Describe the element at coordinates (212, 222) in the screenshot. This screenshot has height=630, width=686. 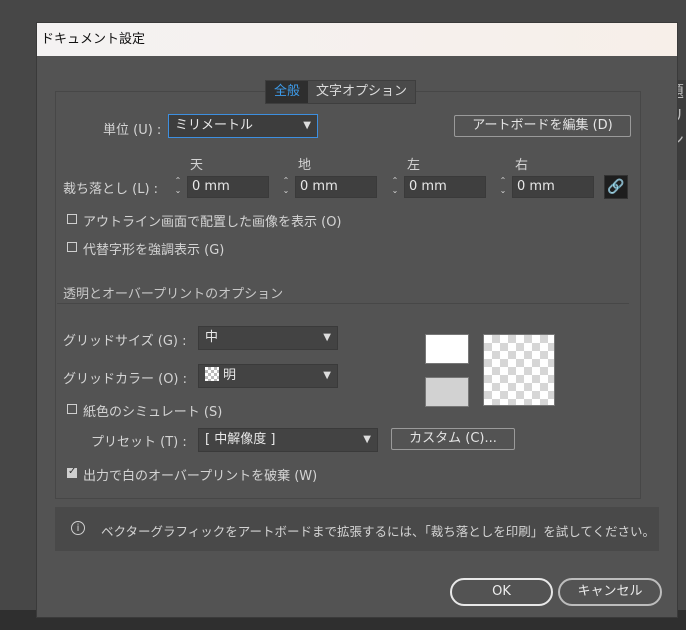
I see `outline-images-label: アウトライン画面で配置した画像を表示 (O)` at that location.